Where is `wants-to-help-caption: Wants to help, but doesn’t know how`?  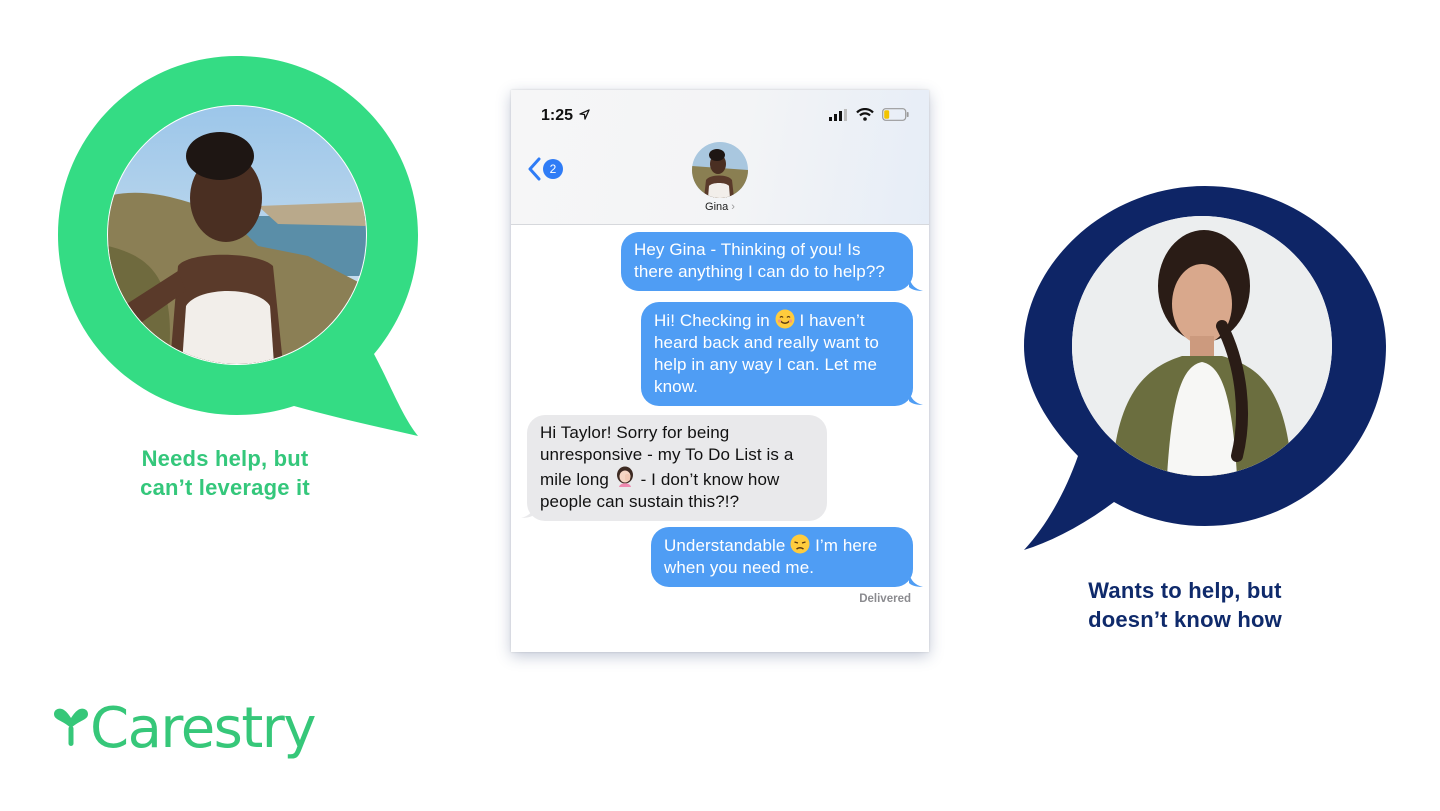 wants-to-help-caption: Wants to help, but doesn’t know how is located at coordinates (1185, 605).